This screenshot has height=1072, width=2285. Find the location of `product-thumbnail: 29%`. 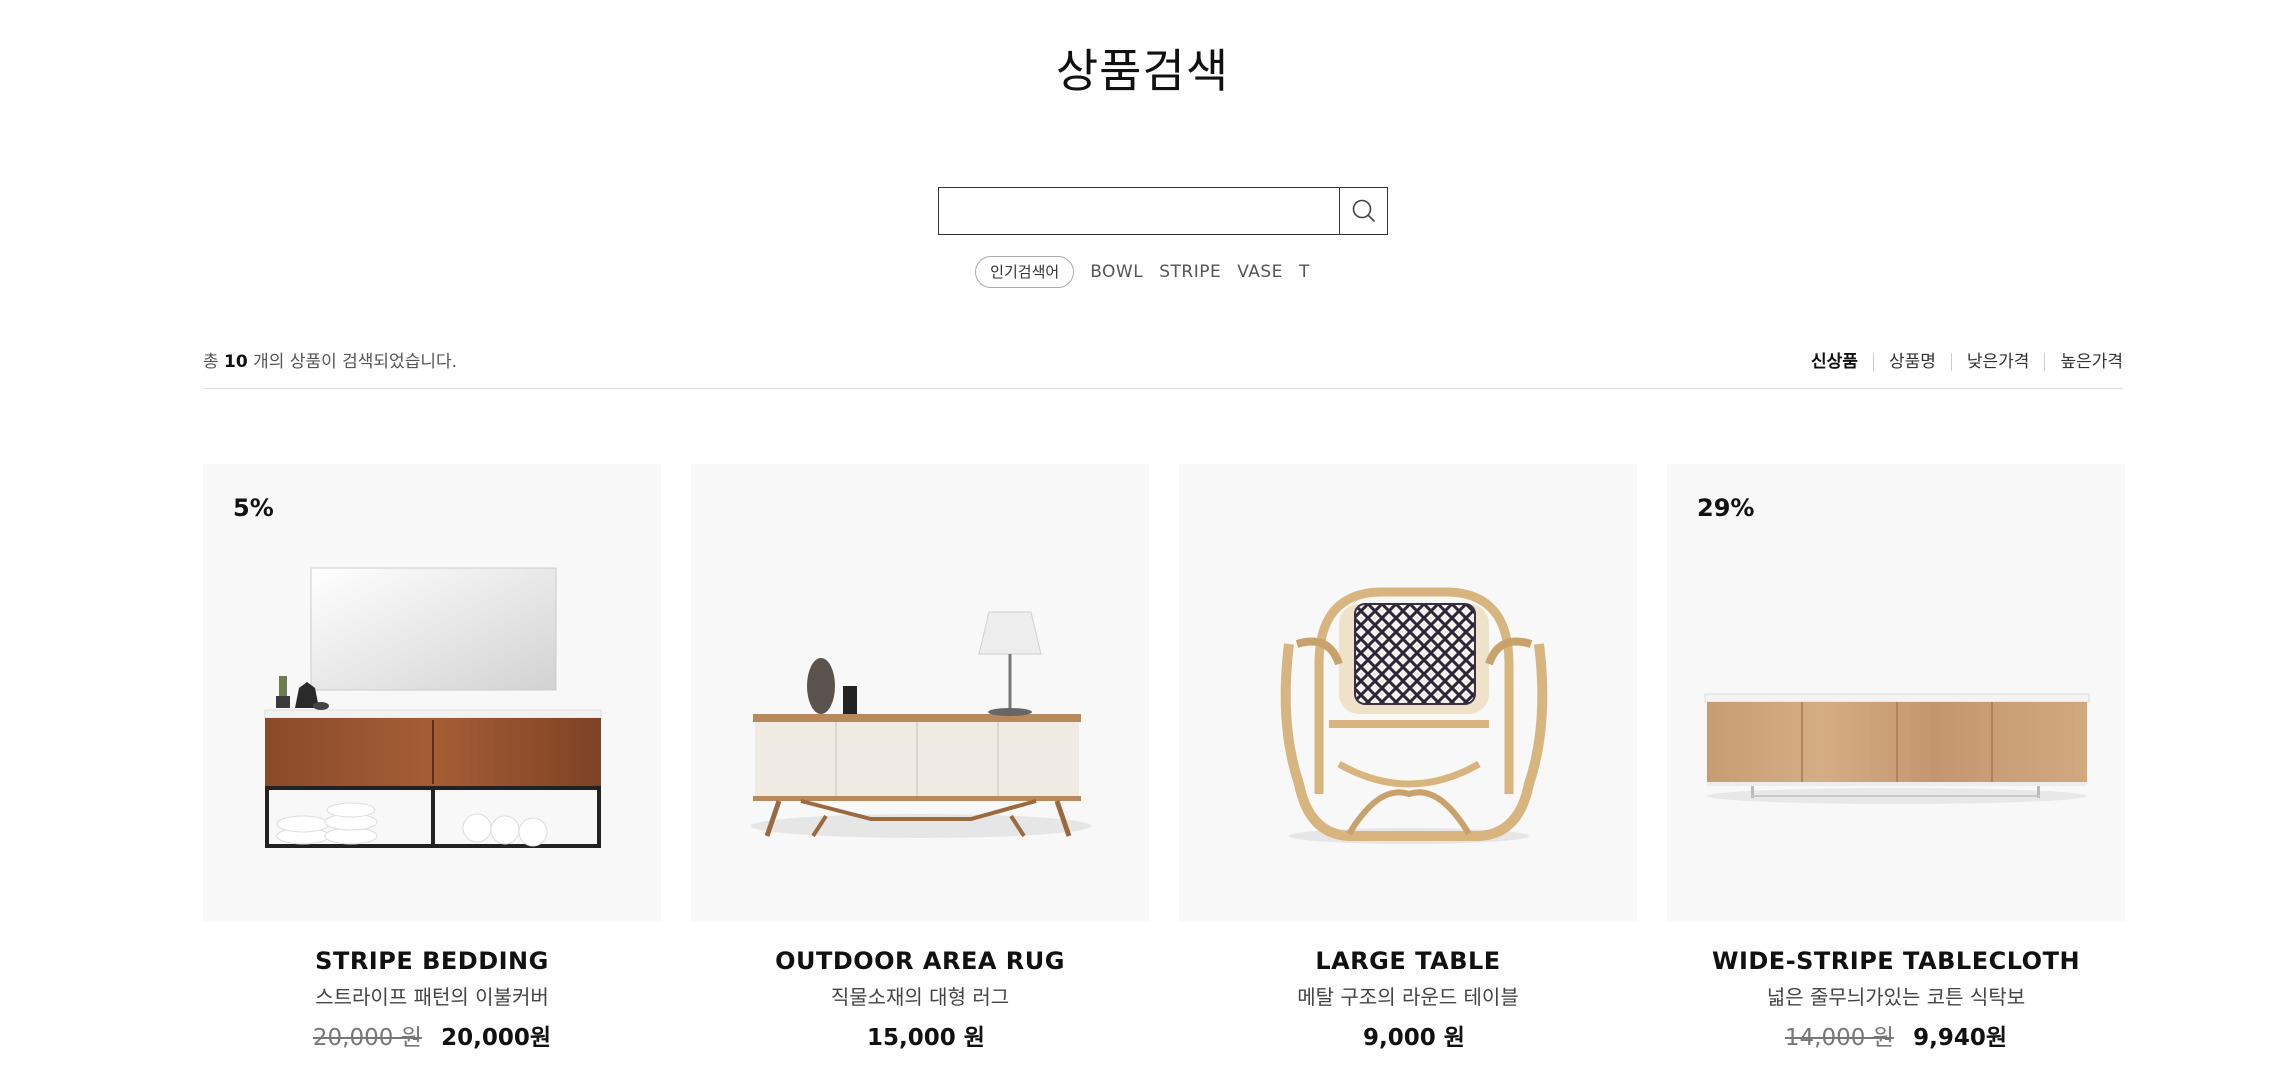

product-thumbnail: 29% is located at coordinates (1896, 692).